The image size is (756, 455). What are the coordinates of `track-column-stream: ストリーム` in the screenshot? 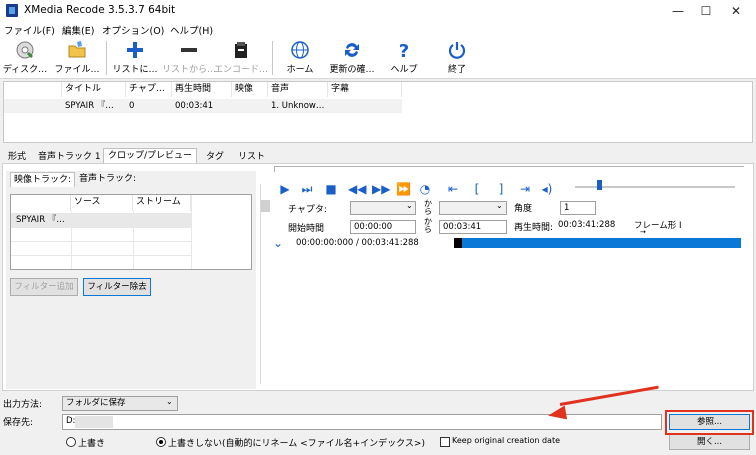 It's located at (162, 203).